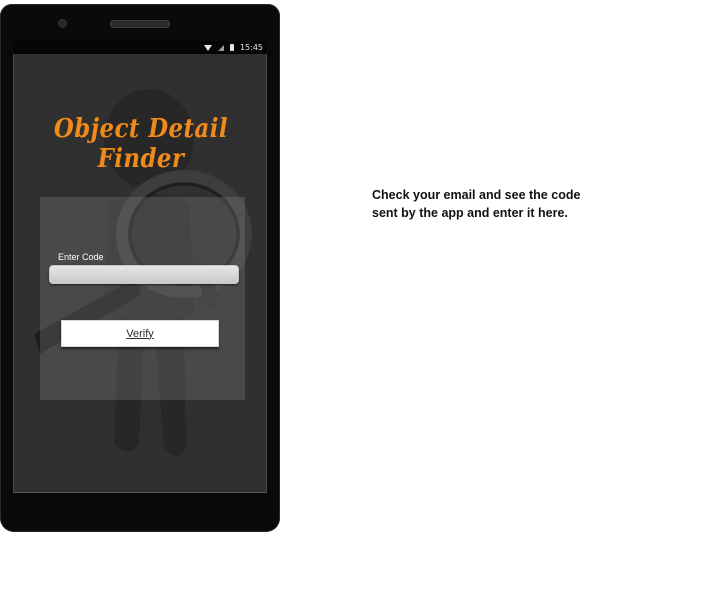 The width and height of the screenshot is (712, 592). Describe the element at coordinates (140, 333) in the screenshot. I see `verify-button: Verify` at that location.